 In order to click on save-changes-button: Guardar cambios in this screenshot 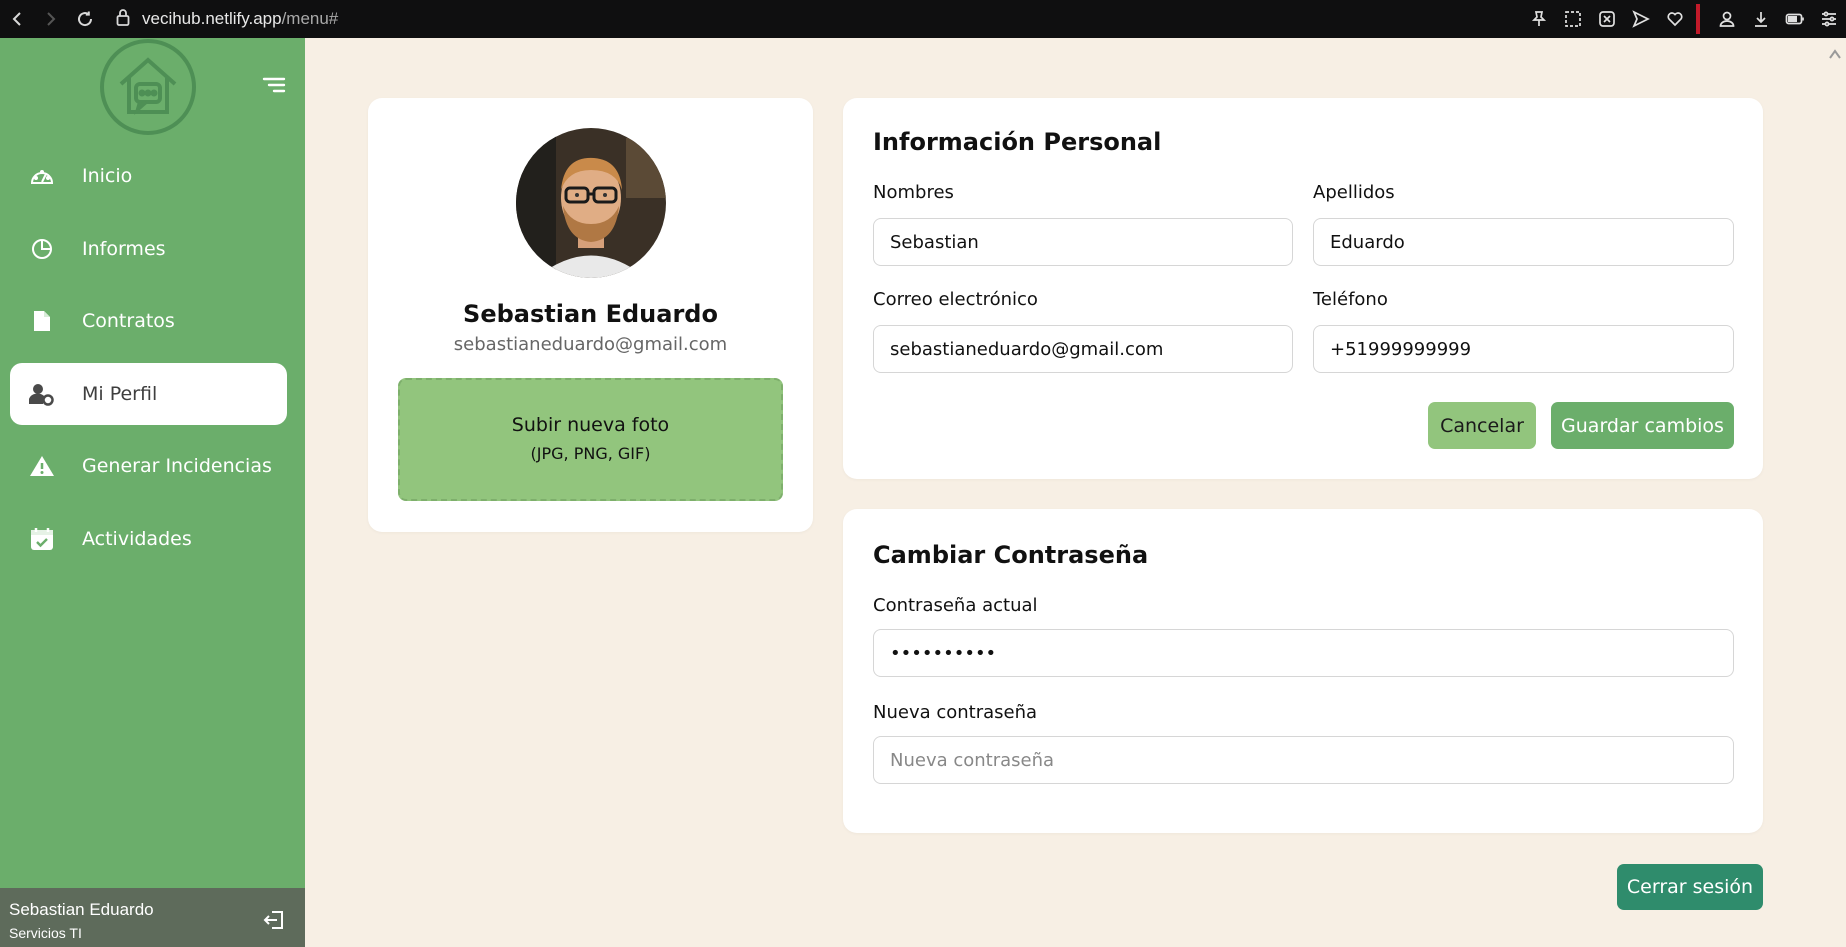, I will do `click(1642, 425)`.